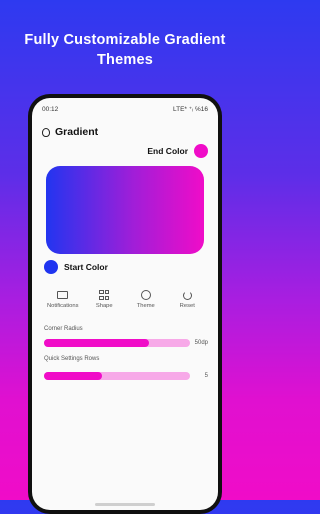 The height and width of the screenshot is (514, 320). I want to click on end-color-row: End Color, so click(177, 151).